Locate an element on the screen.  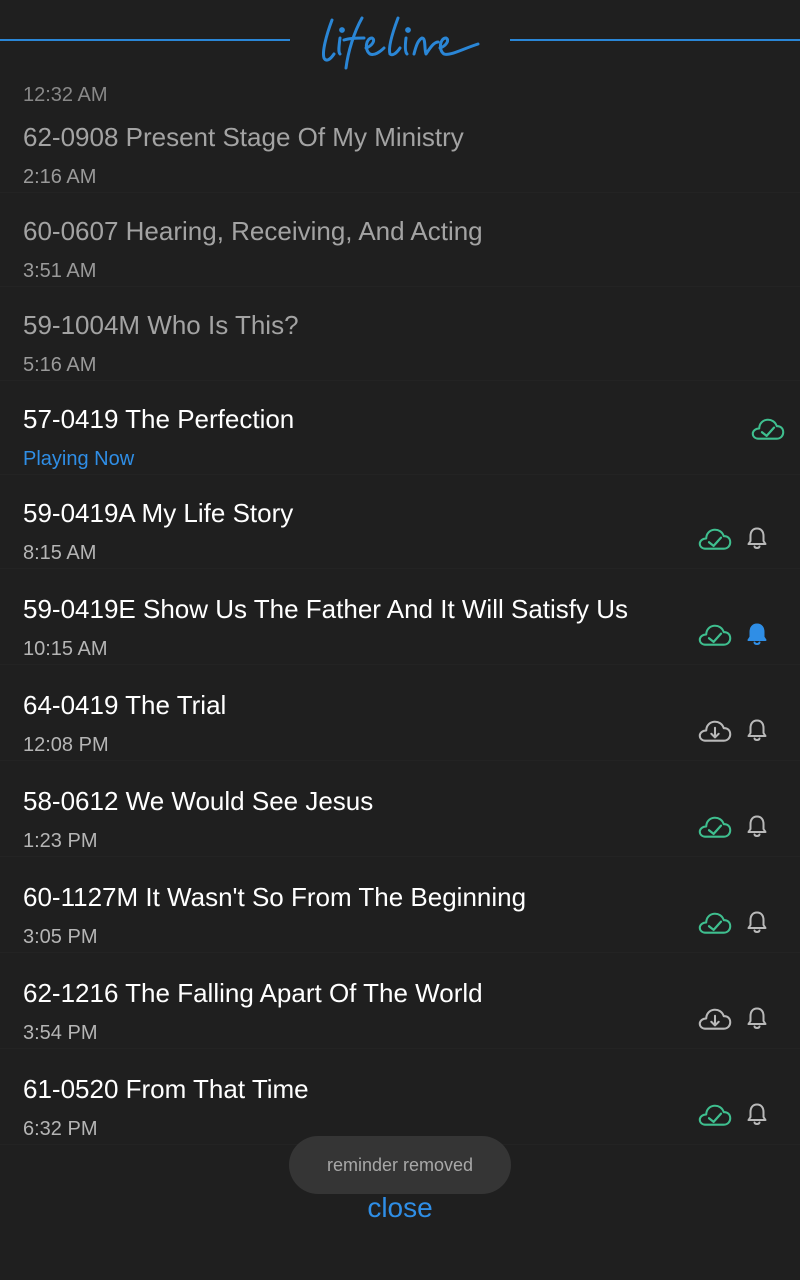
item-title: 59-0419A My Life Story is located at coordinates (158, 513).